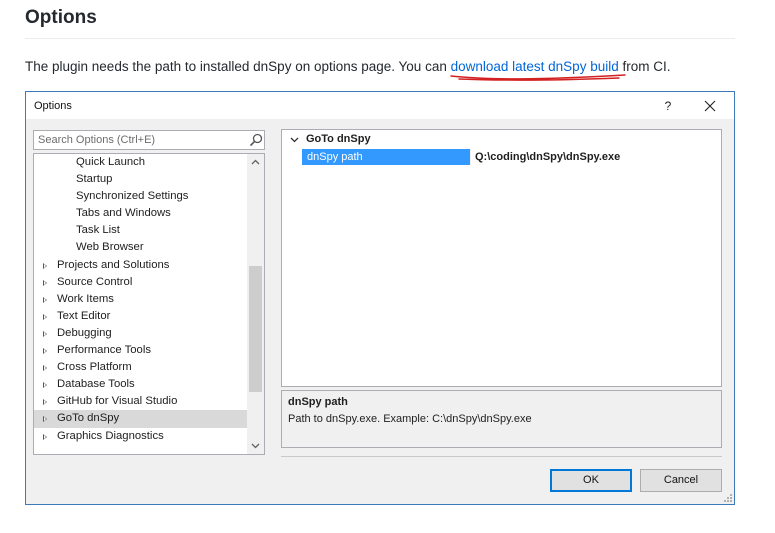 The width and height of the screenshot is (775, 533). I want to click on scroll-up-icon, so click(255, 162).